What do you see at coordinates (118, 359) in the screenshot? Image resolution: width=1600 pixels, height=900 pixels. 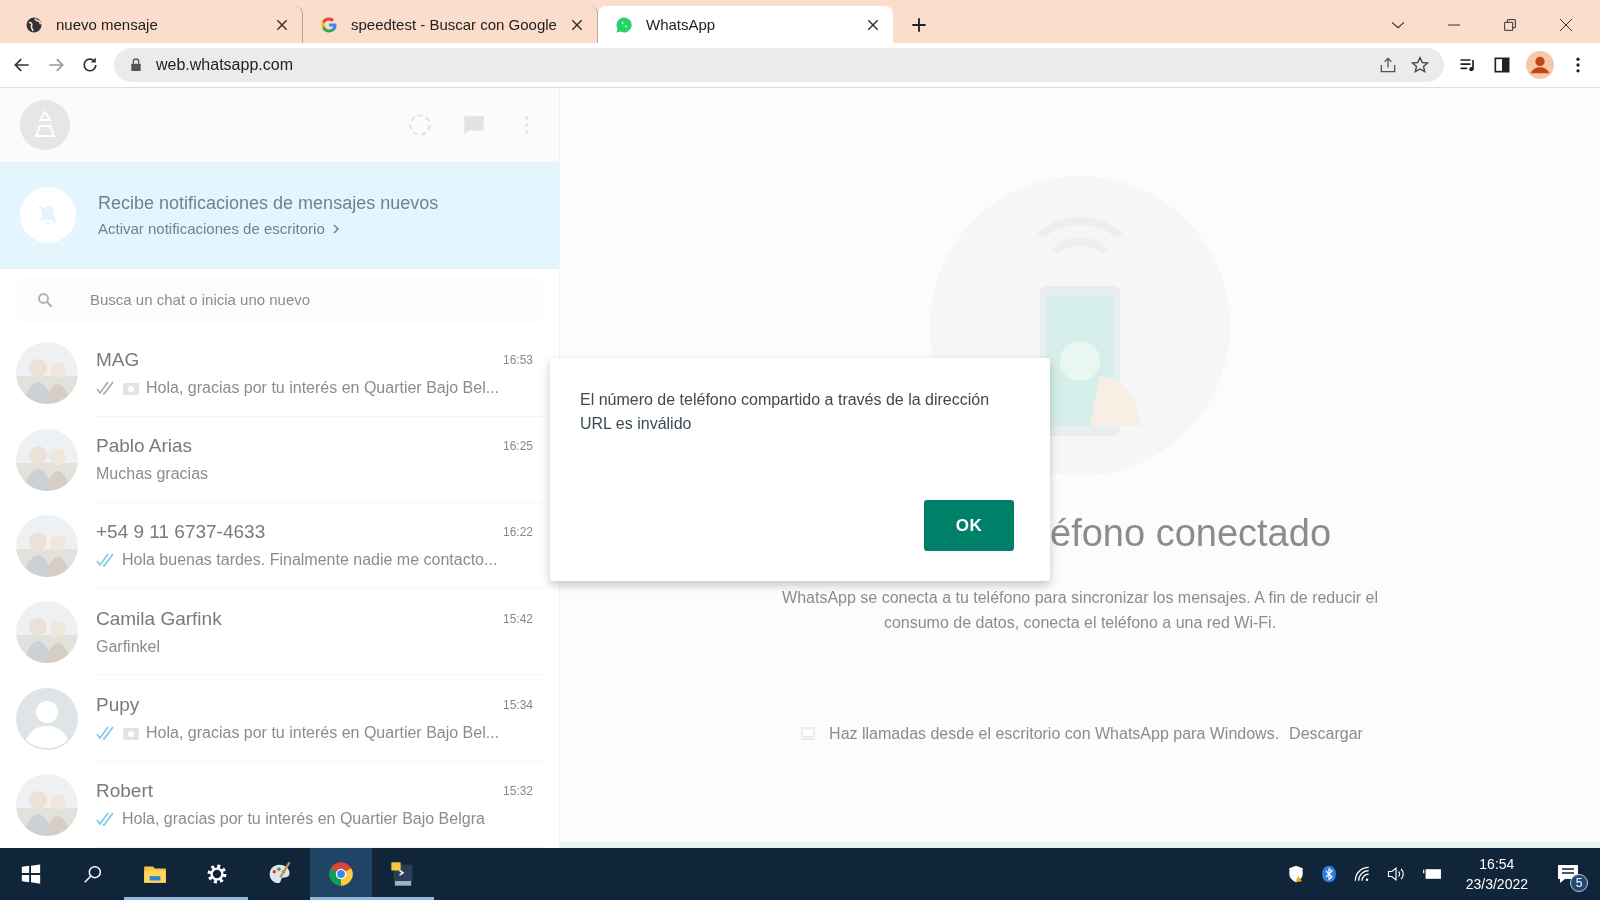 I see `contact-name: MAG` at bounding box center [118, 359].